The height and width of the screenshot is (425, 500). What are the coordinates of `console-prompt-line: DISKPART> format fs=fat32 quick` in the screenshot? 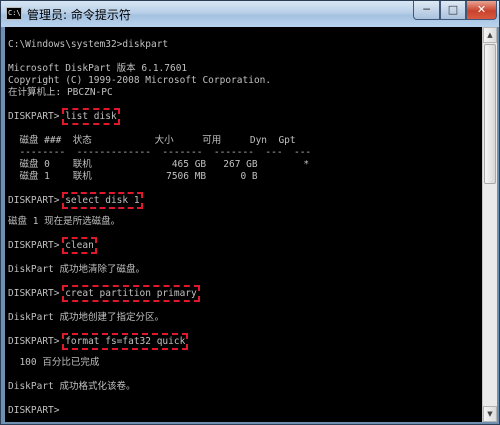 It's located at (98, 341).